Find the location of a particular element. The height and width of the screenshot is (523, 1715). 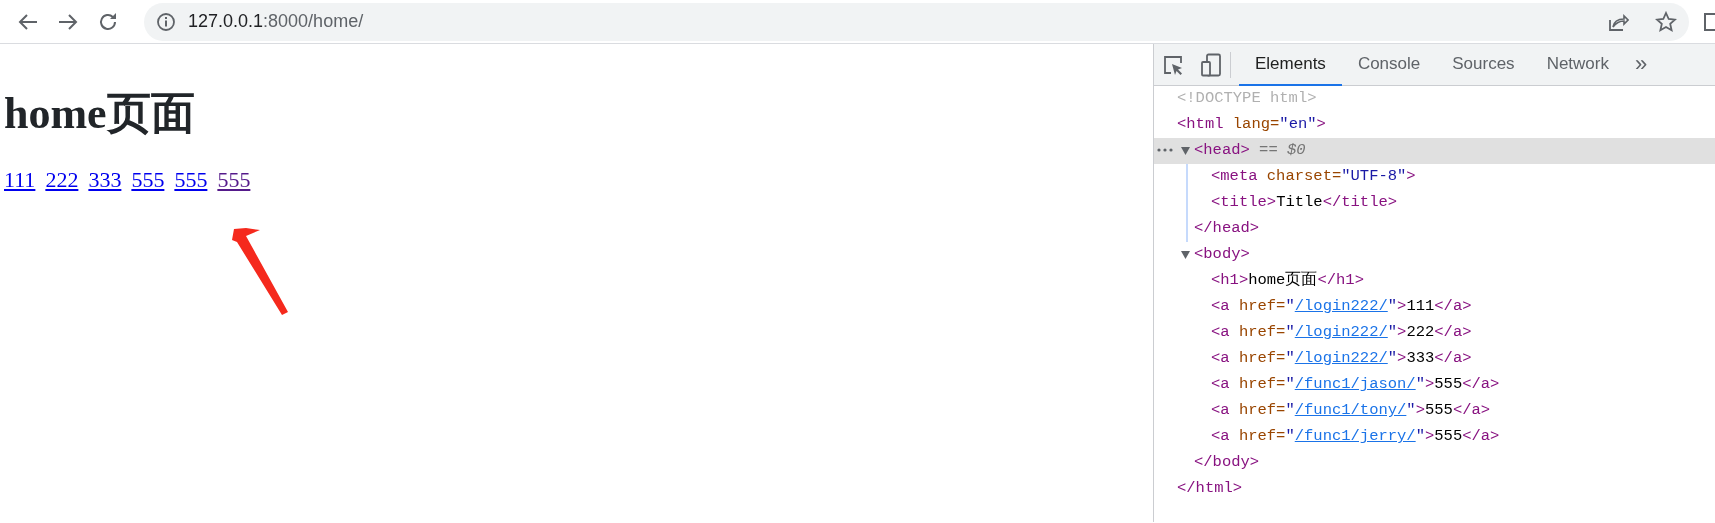

devtools-tab: Network is located at coordinates (1577, 64).